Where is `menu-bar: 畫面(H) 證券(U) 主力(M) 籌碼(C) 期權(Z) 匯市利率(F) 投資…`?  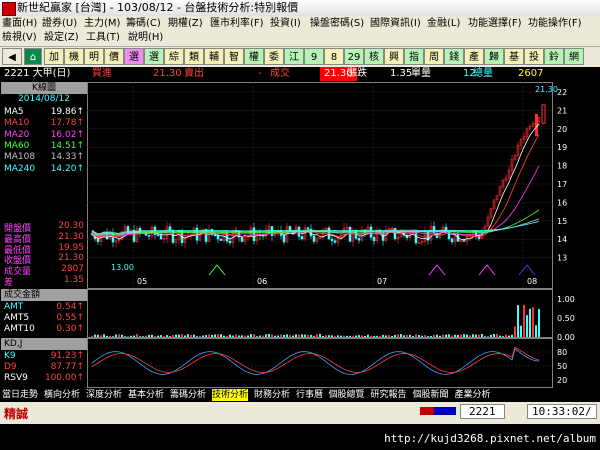
menu-bar: 畫面(H) 證券(U) 主力(M) 籌碼(C) 期權(Z) 匯市利率(F) 投資… is located at coordinates (300, 31).